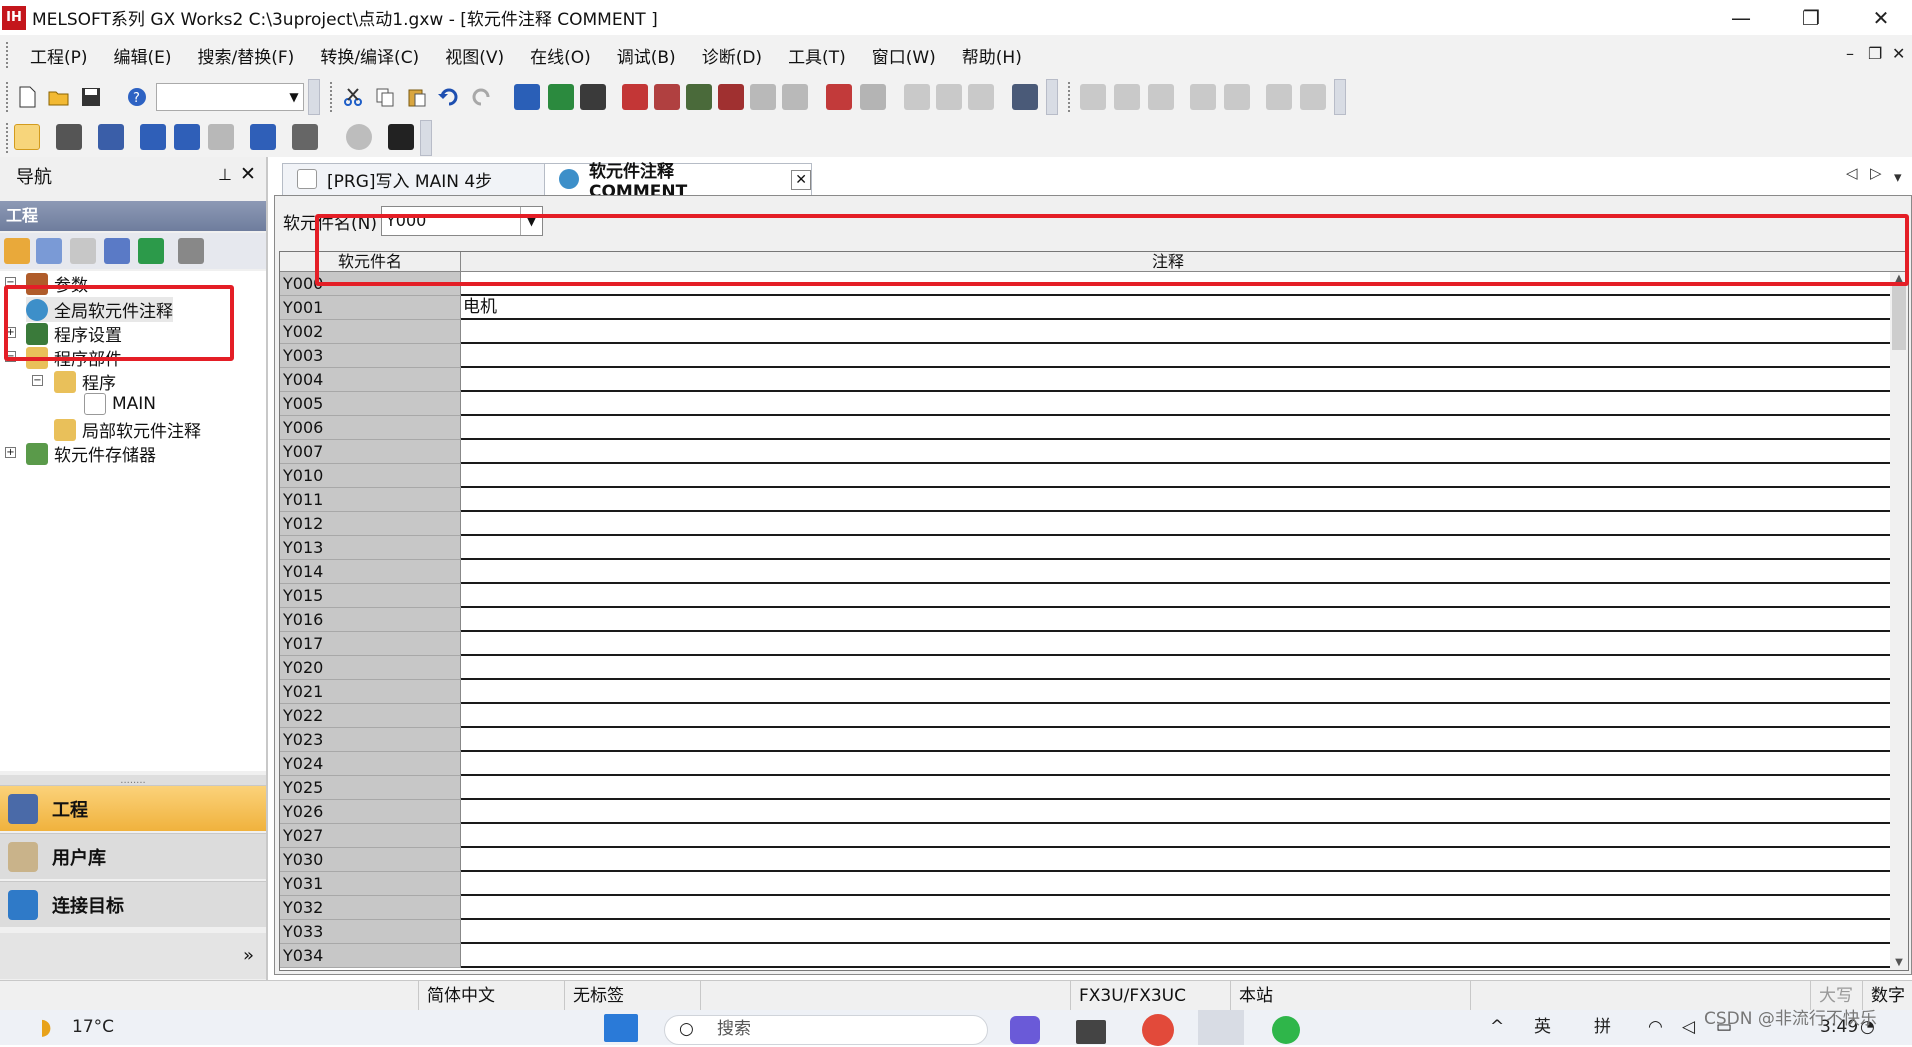  Describe the element at coordinates (133, 856) in the screenshot. I see `nav-button-user-library: 用户库` at that location.